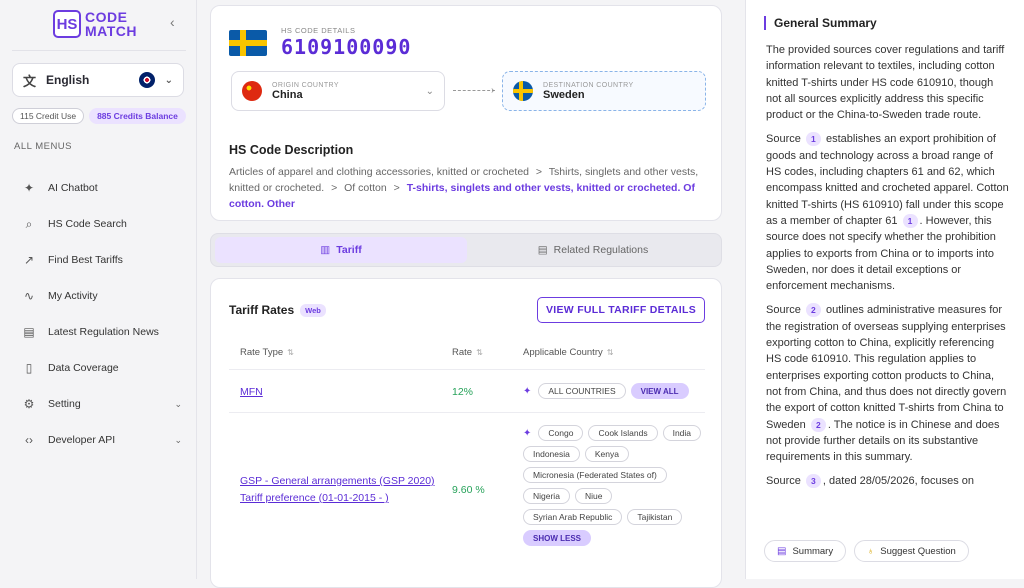 This screenshot has width=1024, height=588. What do you see at coordinates (68, 80) in the screenshot?
I see `language-label: English` at bounding box center [68, 80].